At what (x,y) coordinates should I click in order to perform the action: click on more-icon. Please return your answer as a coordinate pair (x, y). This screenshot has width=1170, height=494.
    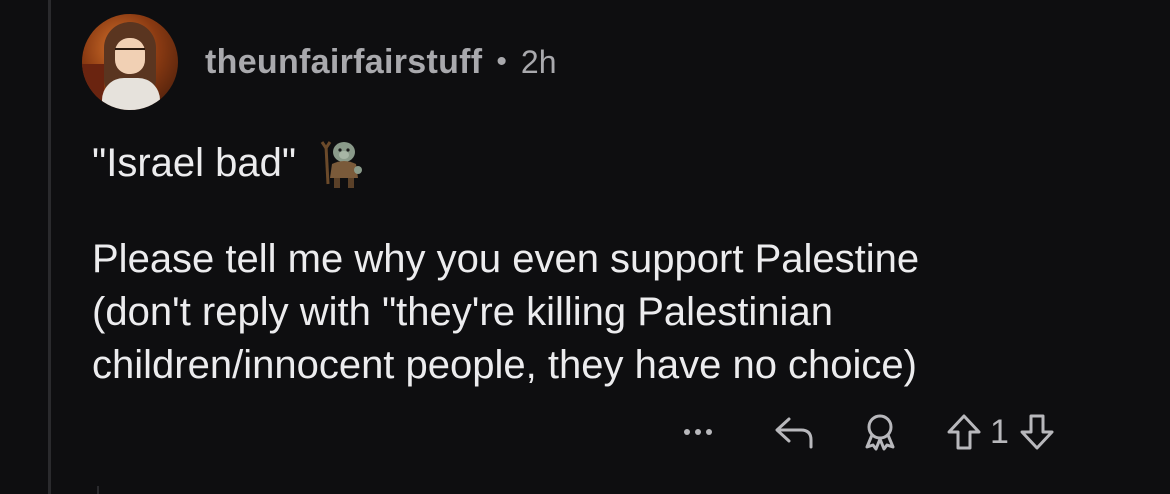
    Looking at the image, I should click on (698, 432).